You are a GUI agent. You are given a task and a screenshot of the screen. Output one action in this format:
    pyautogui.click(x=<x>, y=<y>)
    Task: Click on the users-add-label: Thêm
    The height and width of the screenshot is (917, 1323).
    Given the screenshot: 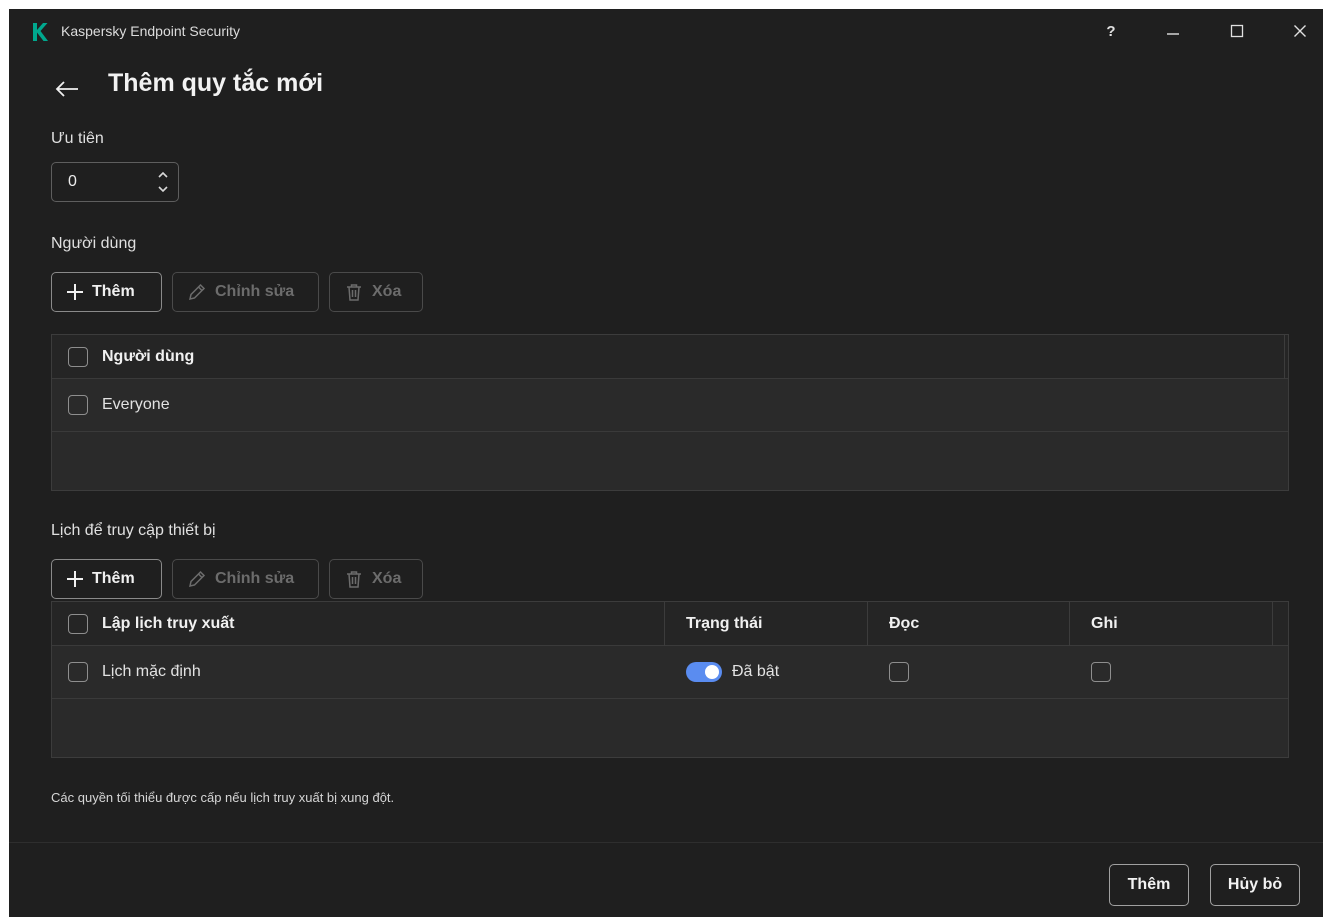 What is the action you would take?
    pyautogui.click(x=113, y=291)
    